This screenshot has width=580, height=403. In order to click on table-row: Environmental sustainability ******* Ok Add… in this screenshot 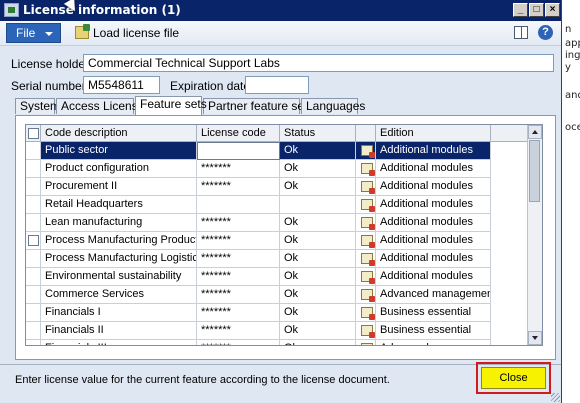, I will do `click(277, 277)`.